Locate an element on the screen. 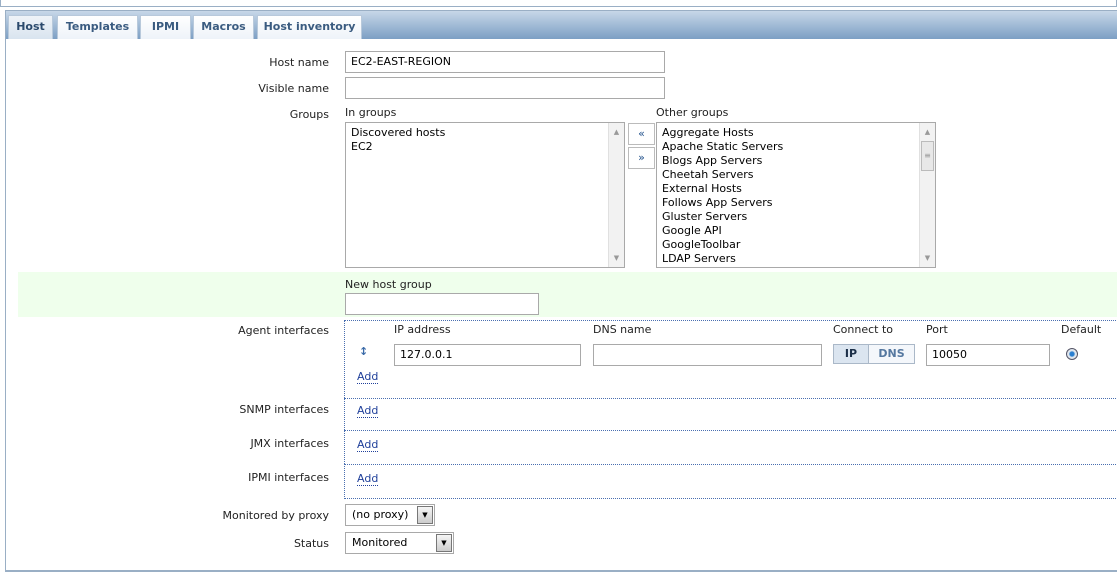  drag-handle-icon: ↕ is located at coordinates (363, 351).